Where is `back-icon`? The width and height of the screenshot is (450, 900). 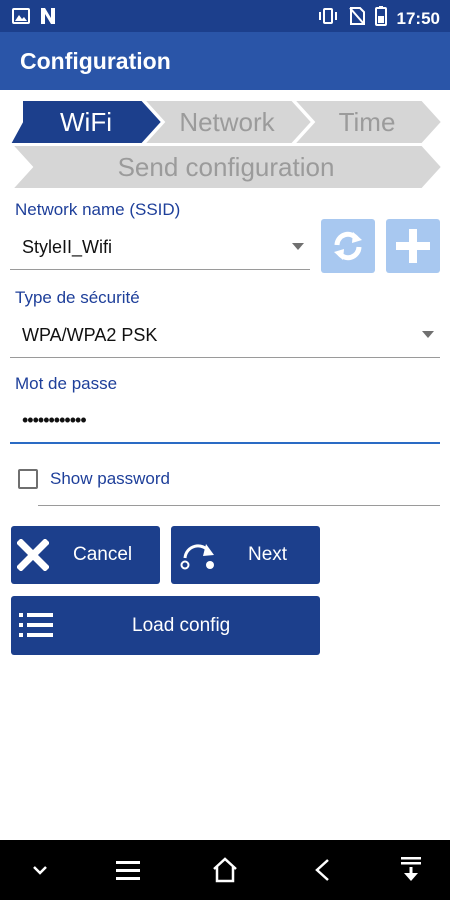
back-icon is located at coordinates (322, 870).